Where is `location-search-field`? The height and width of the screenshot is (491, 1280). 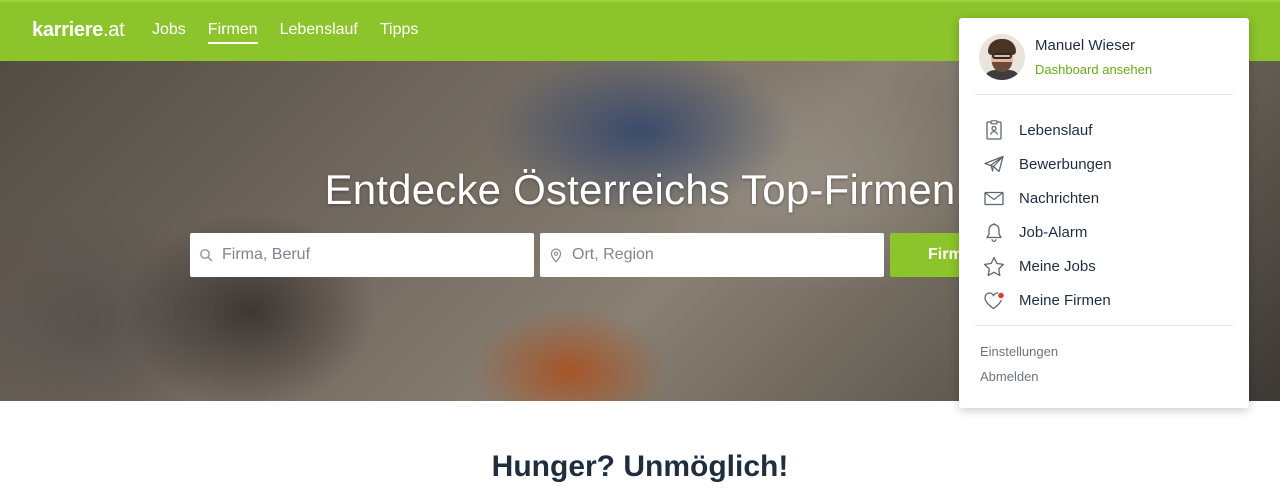
location-search-field is located at coordinates (712, 255).